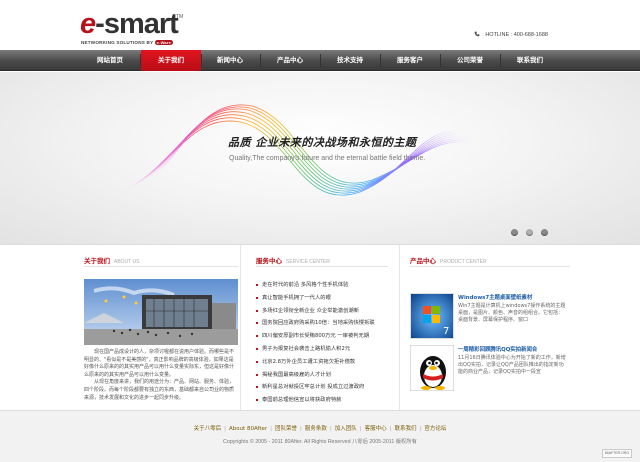  Describe the element at coordinates (321, 362) in the screenshot. I see `list-item: 北京2.8万外企员工遭工资拖欠拒补偿款` at that location.